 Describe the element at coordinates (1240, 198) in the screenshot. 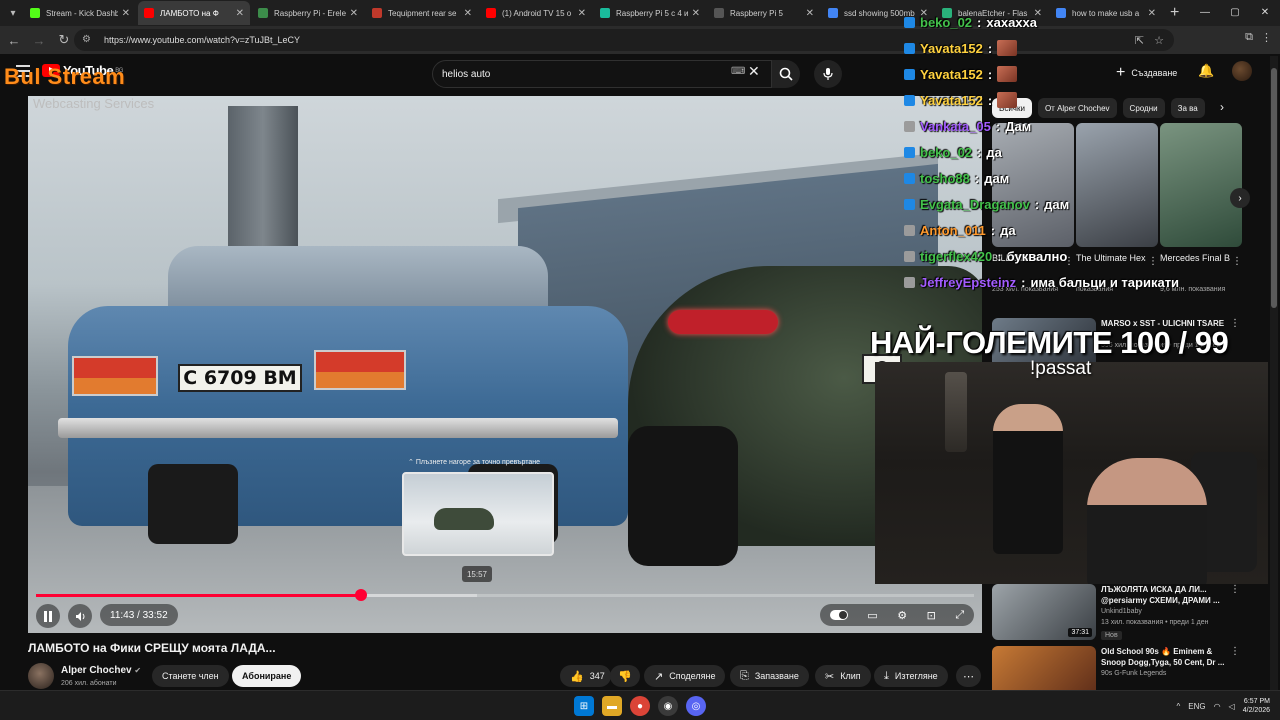

I see `shorts-next-button: ›` at that location.